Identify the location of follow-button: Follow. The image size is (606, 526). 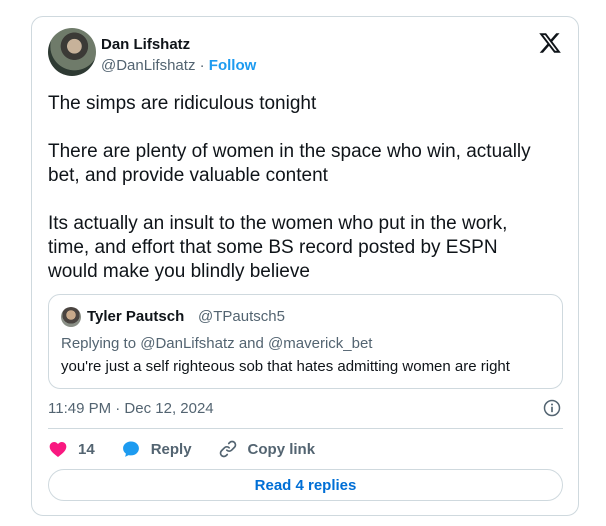
(233, 65).